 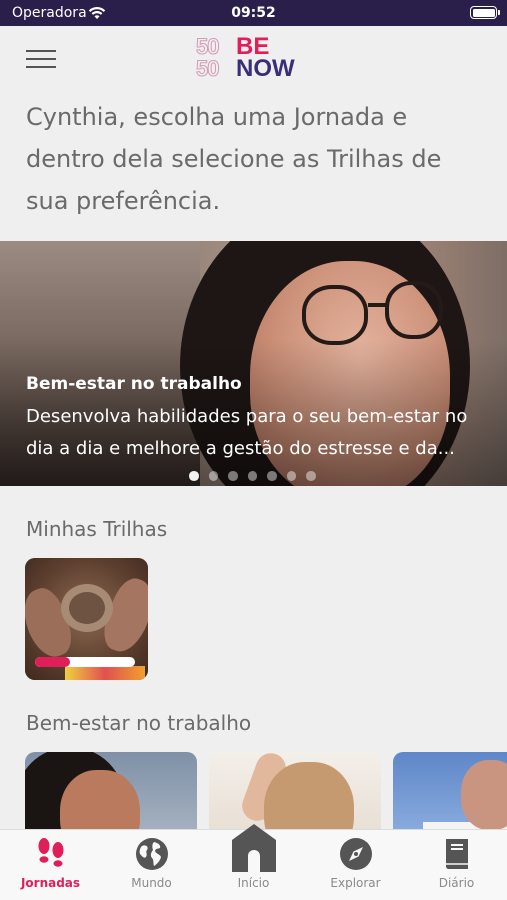 I want to click on footprints-icon, so click(x=50, y=852).